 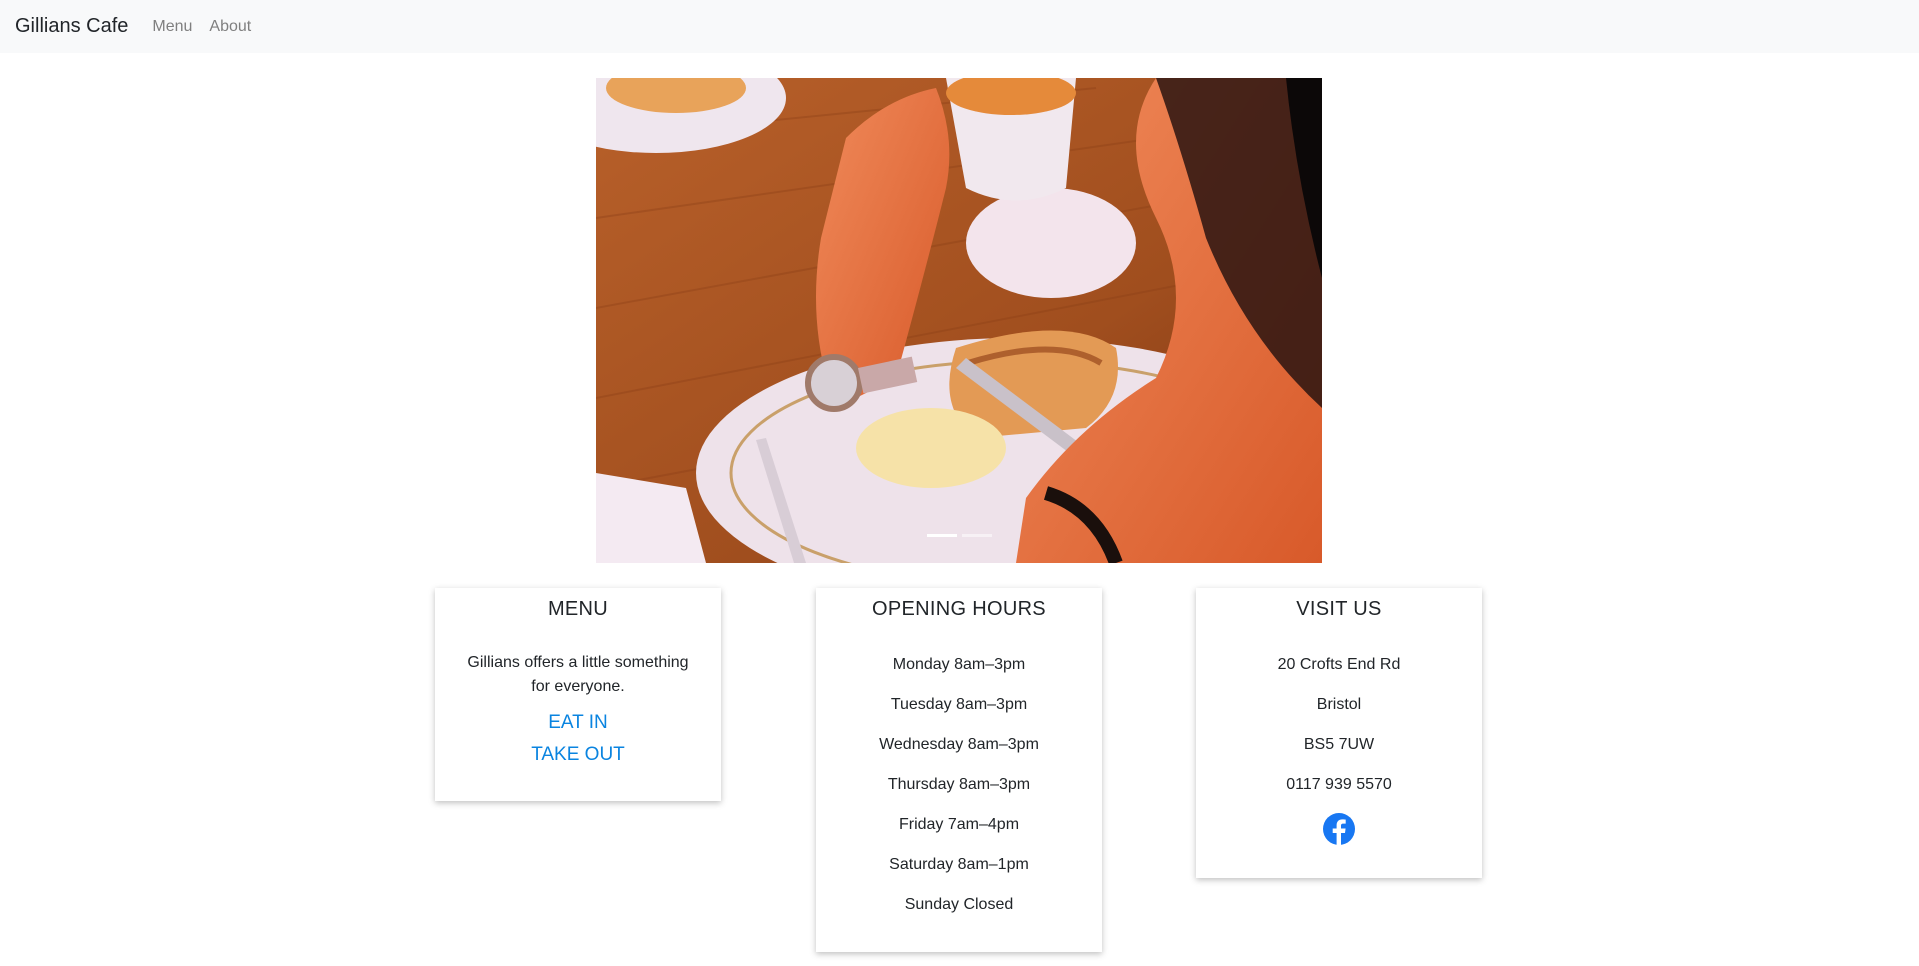 What do you see at coordinates (1339, 704) in the screenshot?
I see `address-city: Bristol` at bounding box center [1339, 704].